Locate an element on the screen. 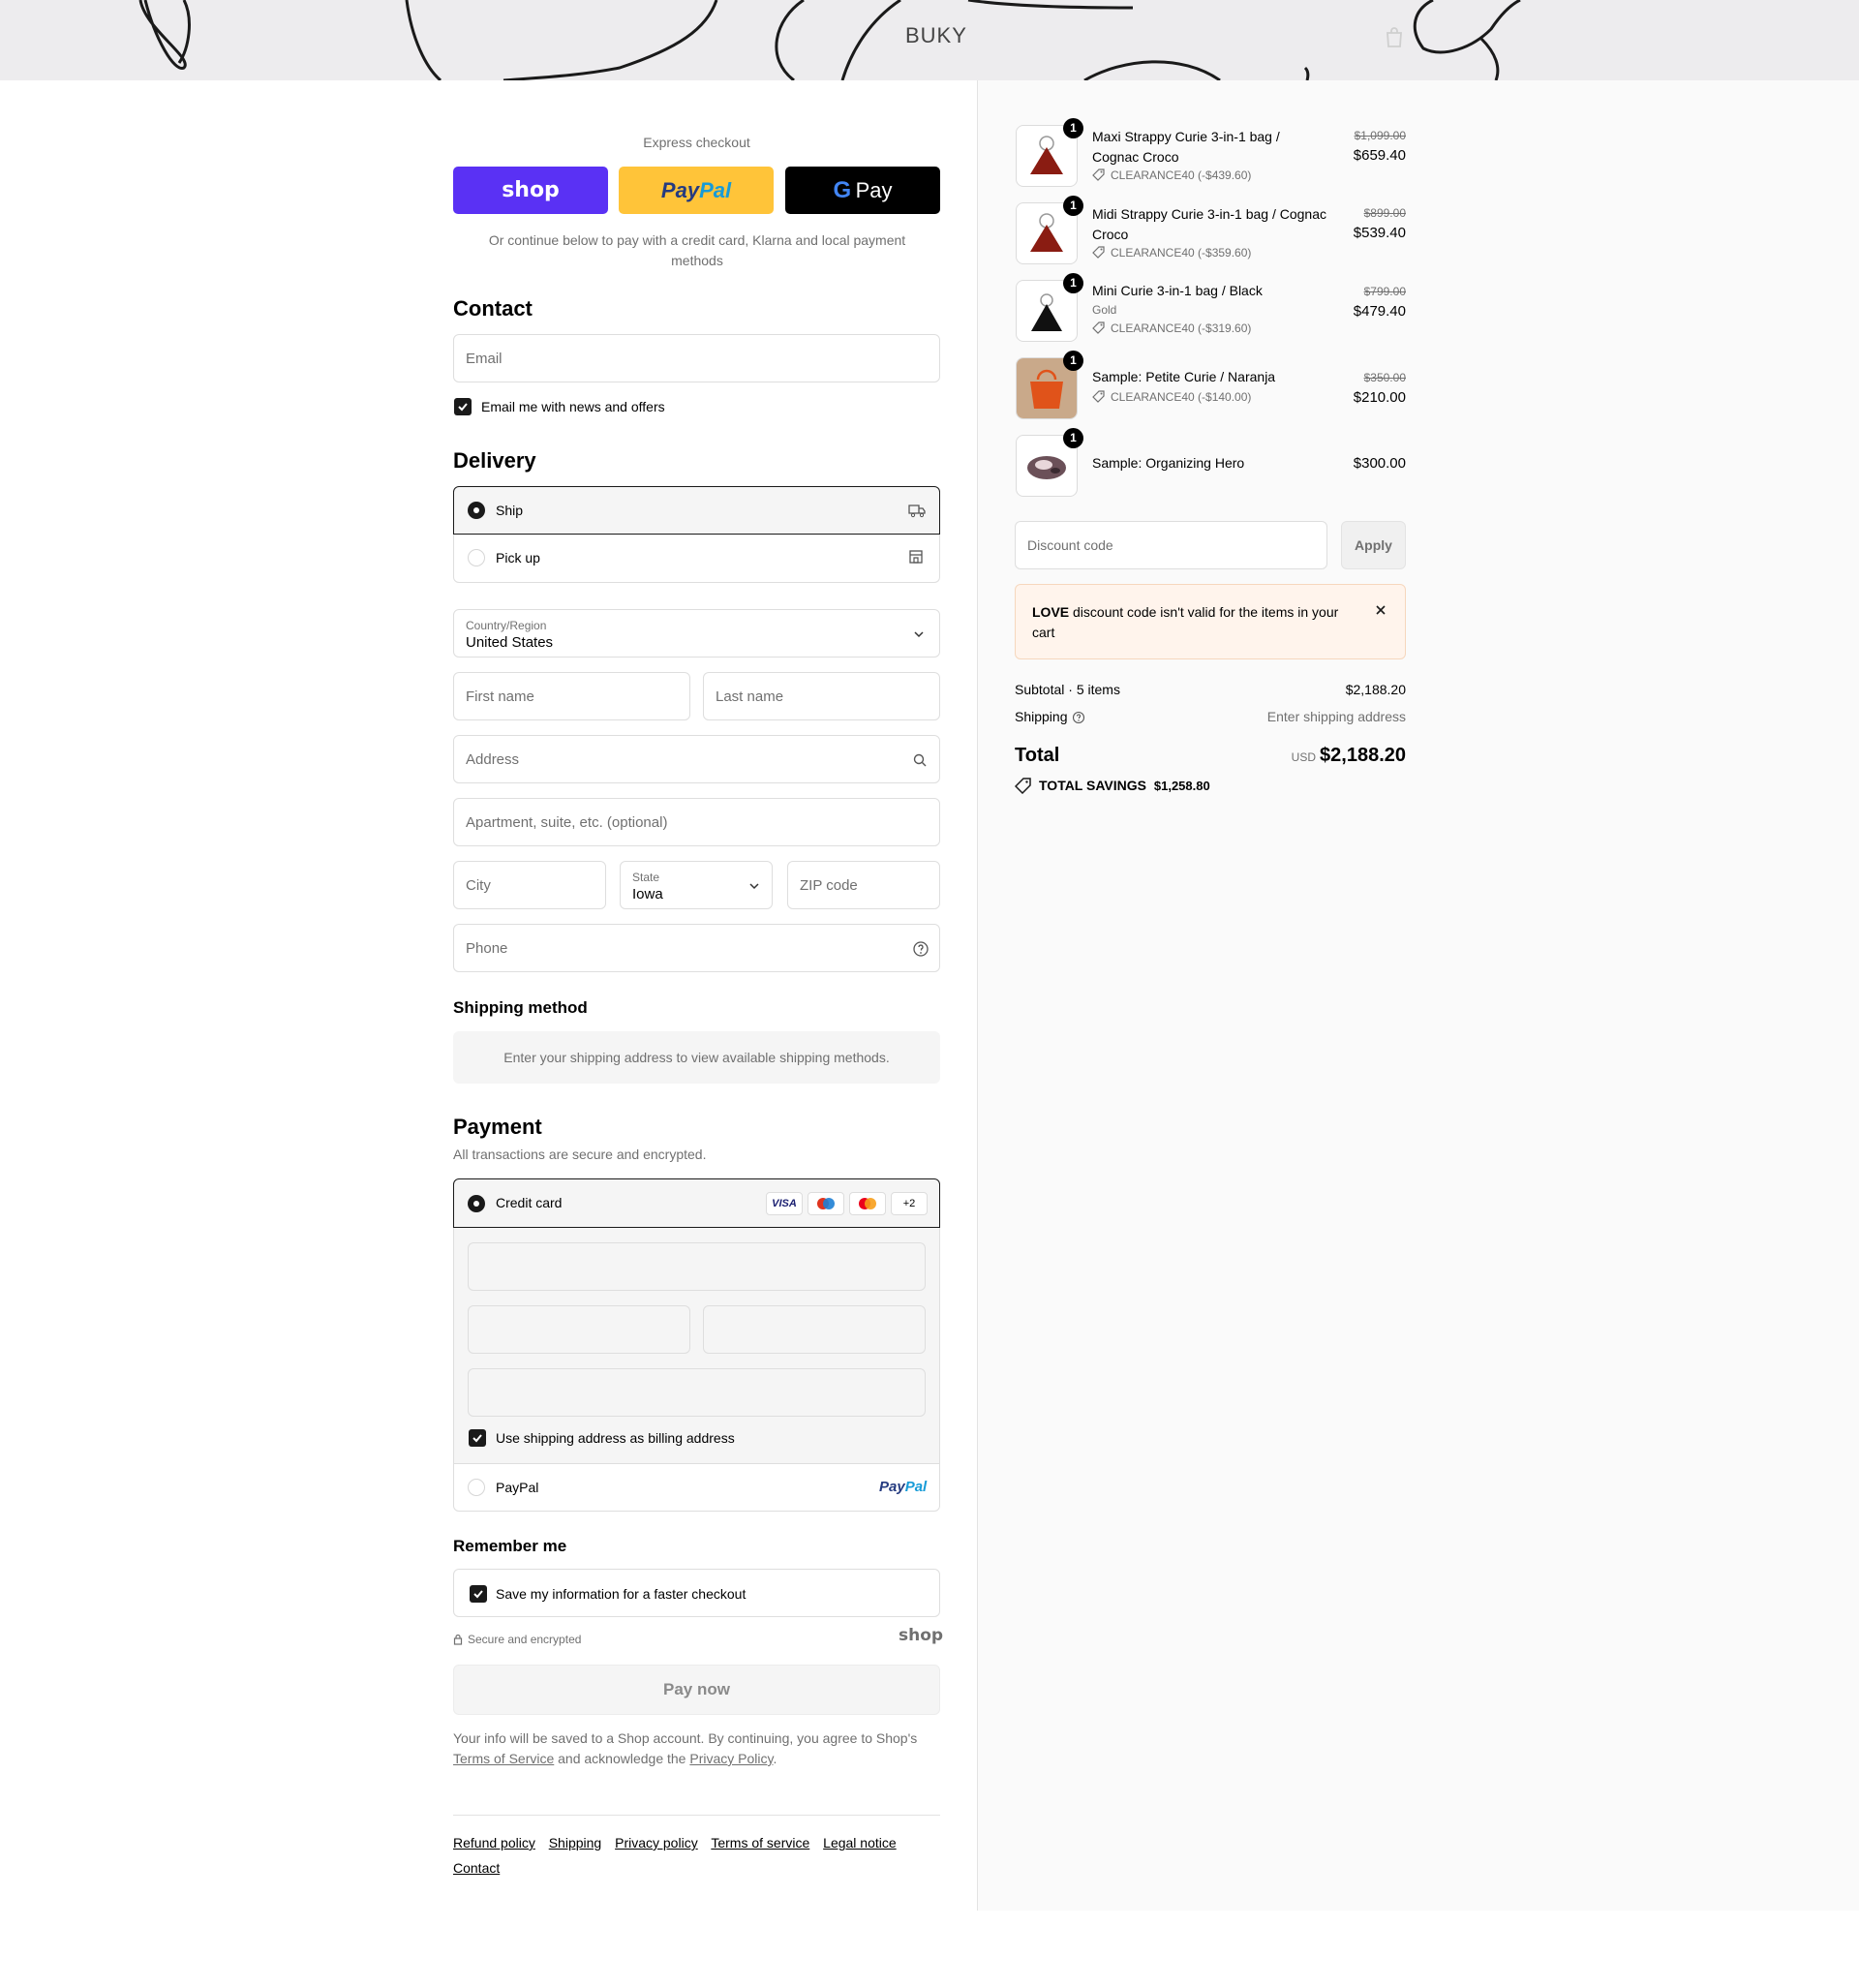 Image resolution: width=1859 pixels, height=1988 pixels. item-price: $300.00 is located at coordinates (1379, 463).